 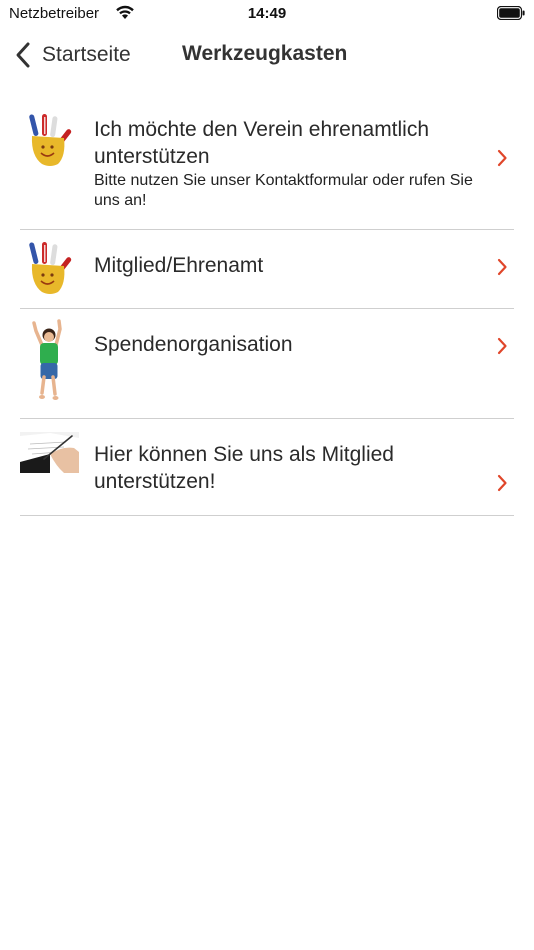 I want to click on writing-hand-image, so click(x=49, y=452).